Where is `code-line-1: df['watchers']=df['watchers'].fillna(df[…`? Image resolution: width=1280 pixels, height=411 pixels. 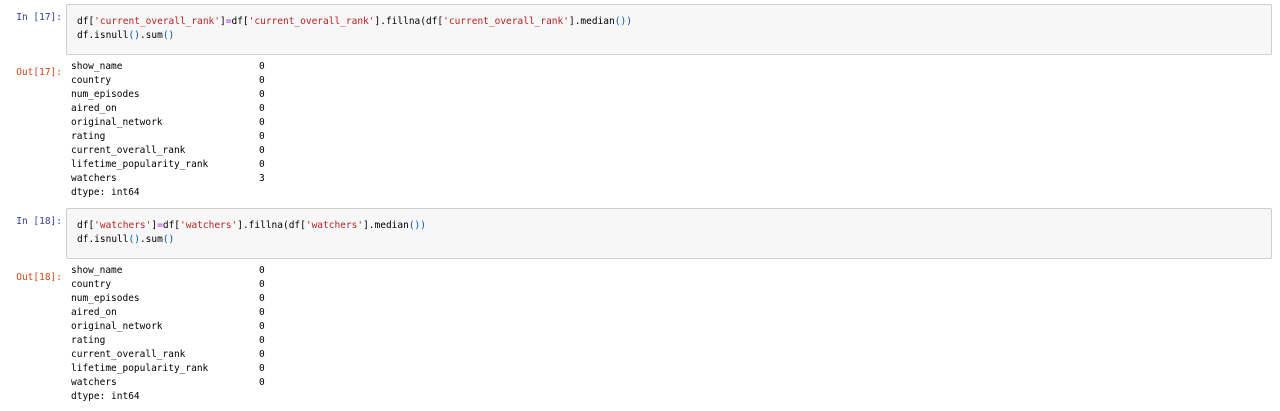
code-line-1: df['watchers']=df['watchers'].fillna(df[… is located at coordinates (251, 226).